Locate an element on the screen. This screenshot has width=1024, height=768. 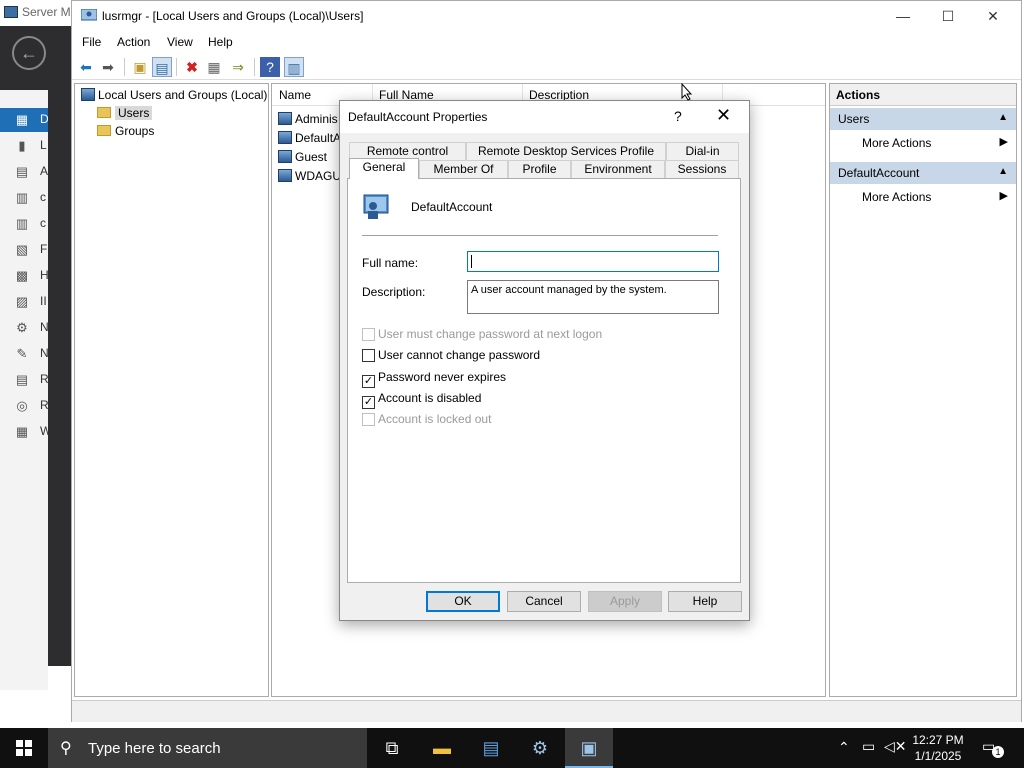
sidebar-item-label: A is located at coordinates (44, 171).